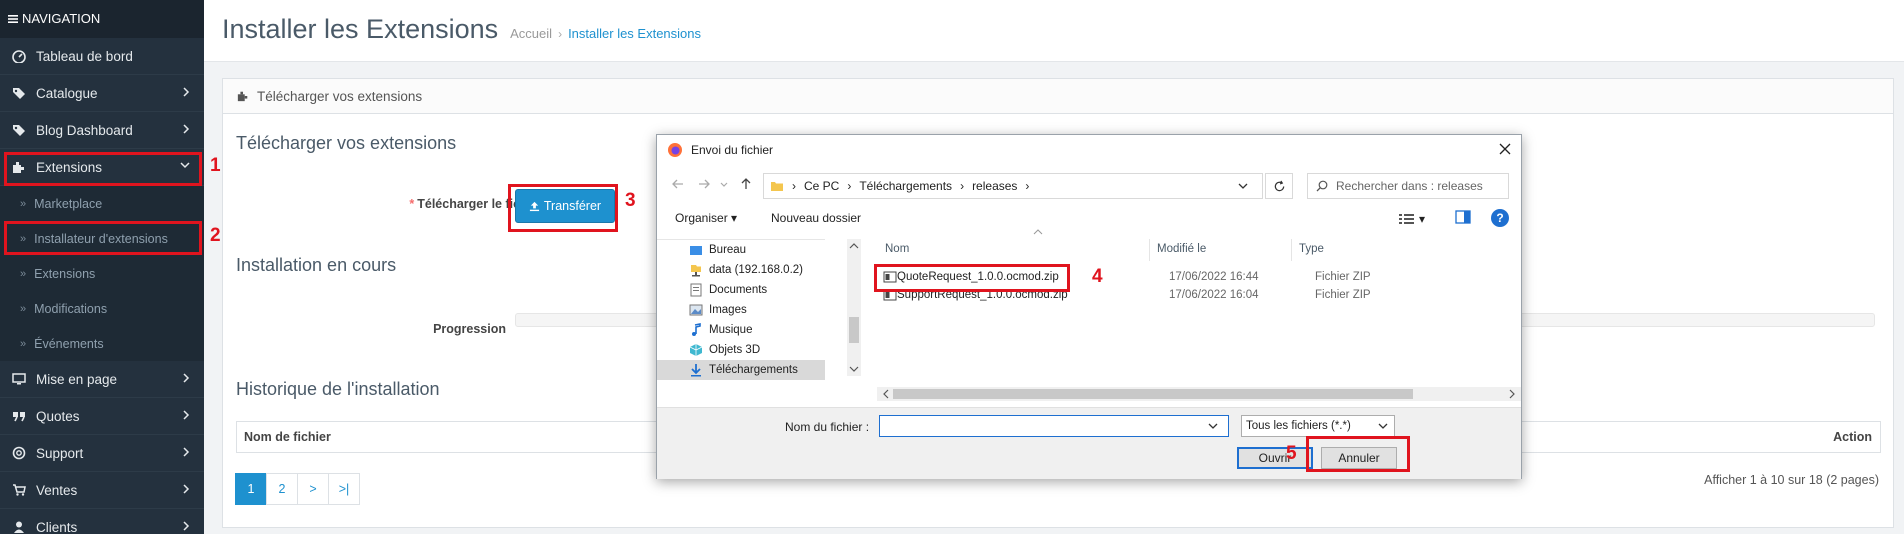  Describe the element at coordinates (734, 218) in the screenshot. I see `caret-down-icon: ▾` at that location.